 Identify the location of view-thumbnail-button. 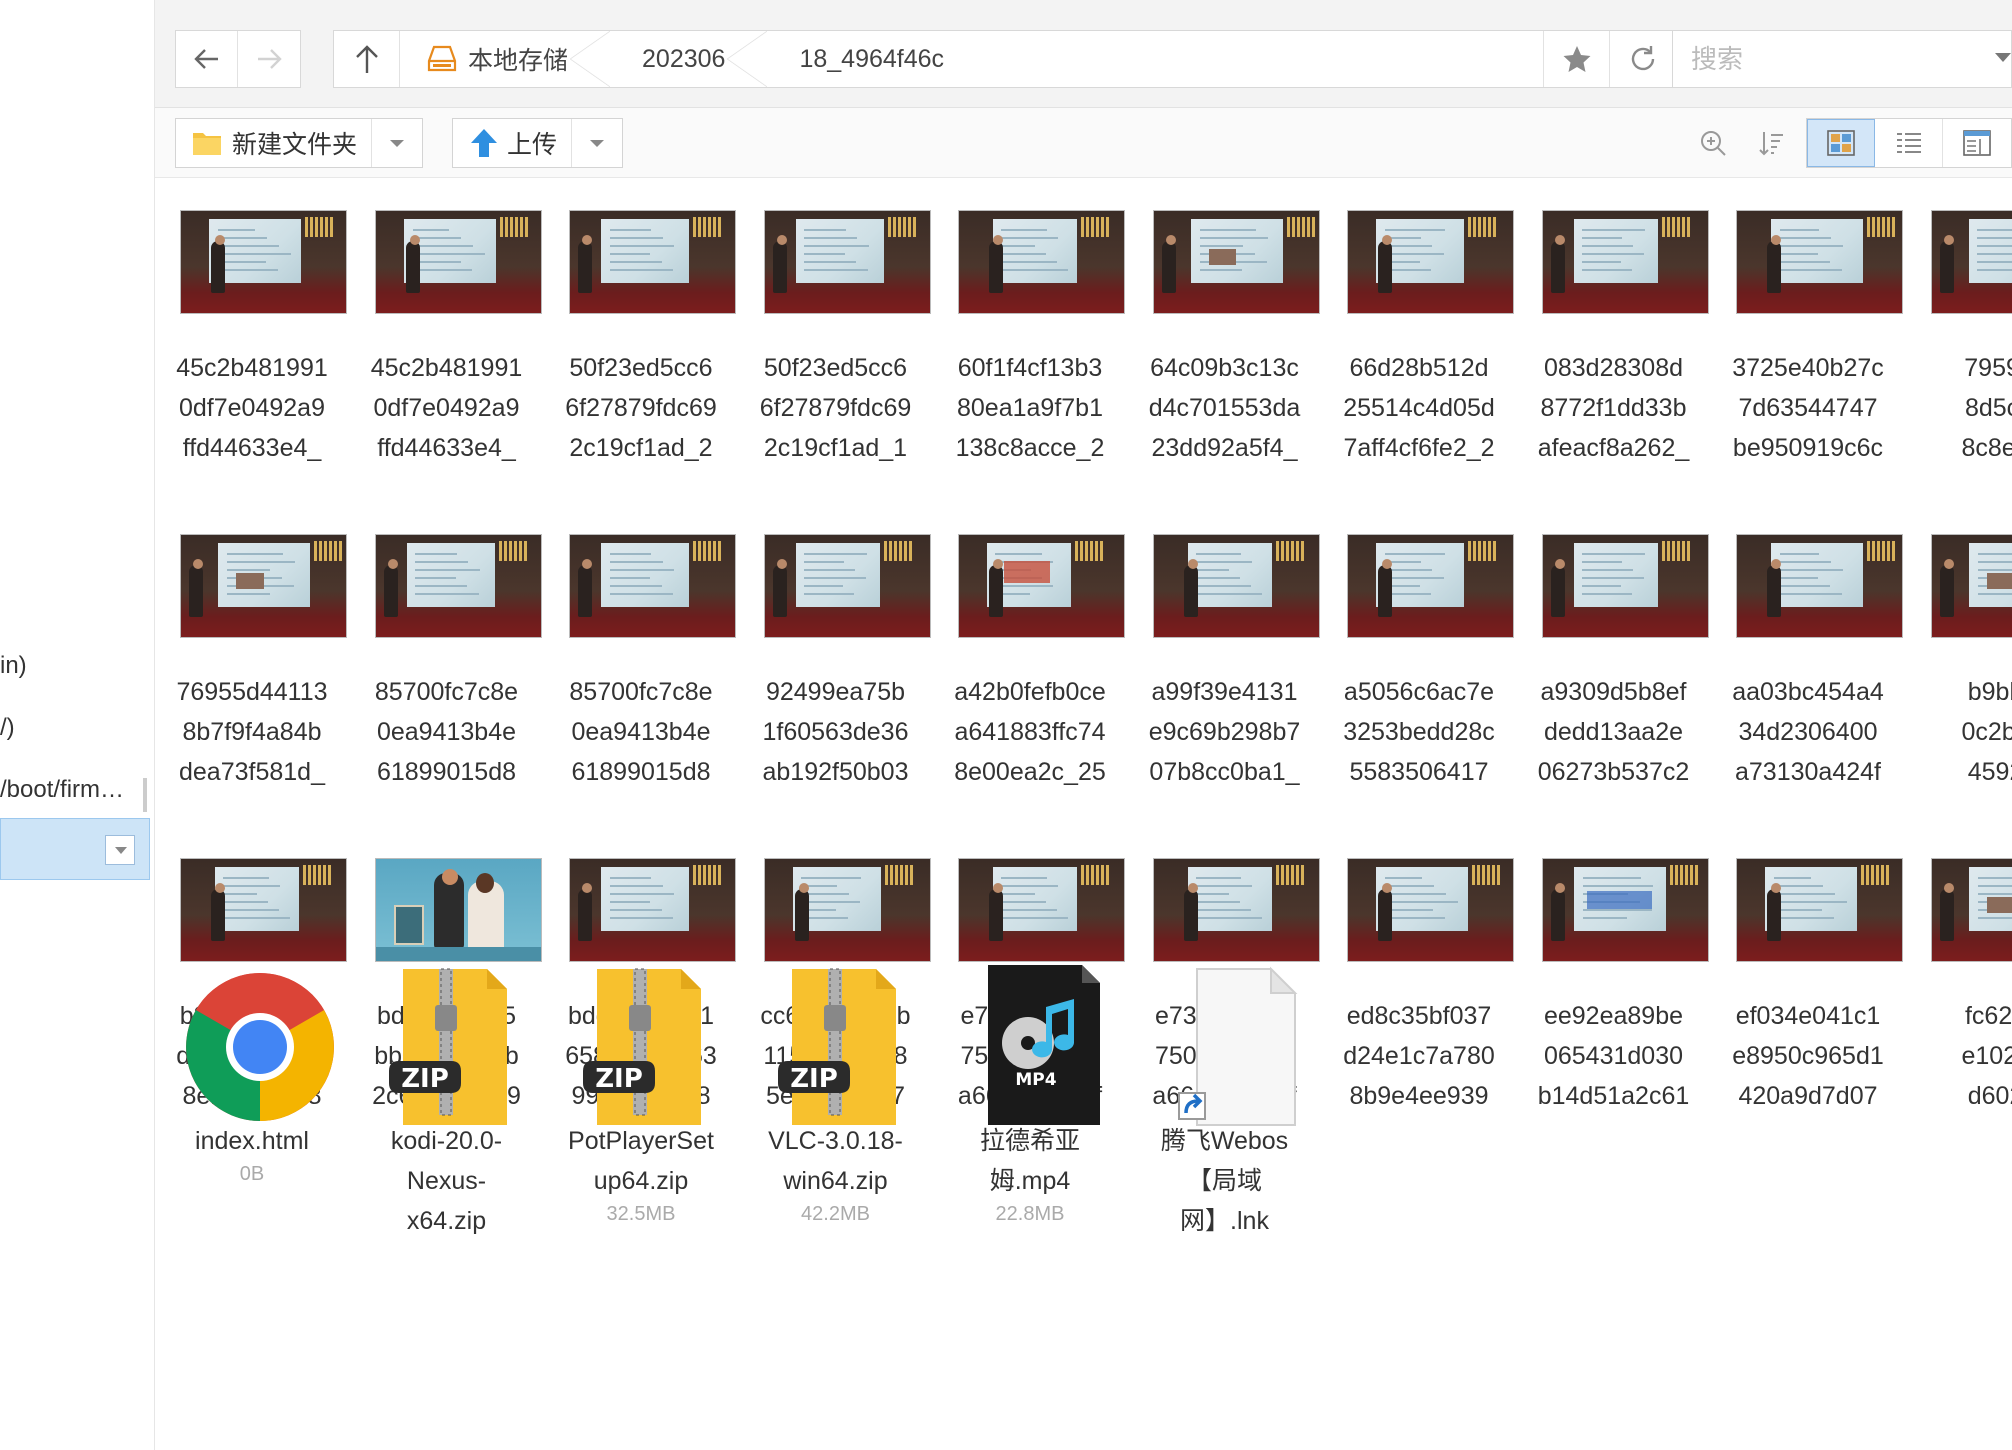
(1841, 143).